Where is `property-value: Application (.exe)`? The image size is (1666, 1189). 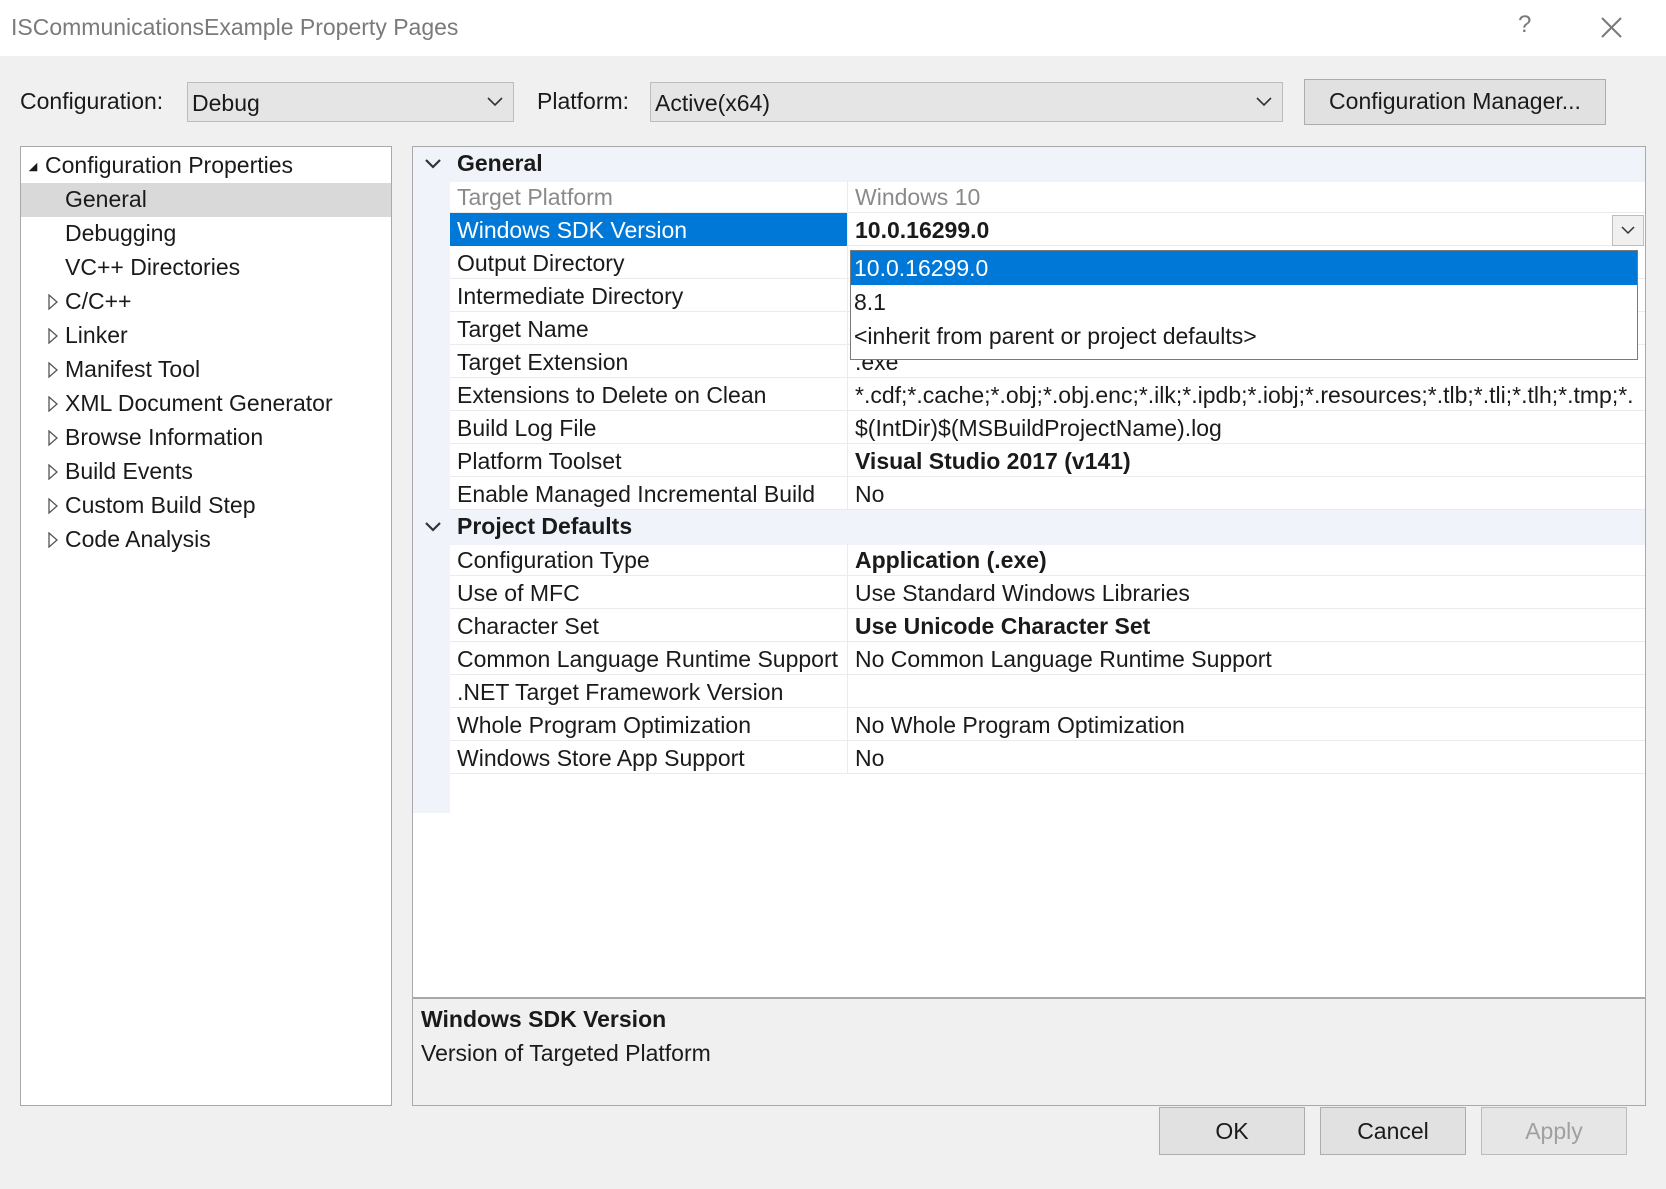
property-value: Application (.exe) is located at coordinates (1250, 560).